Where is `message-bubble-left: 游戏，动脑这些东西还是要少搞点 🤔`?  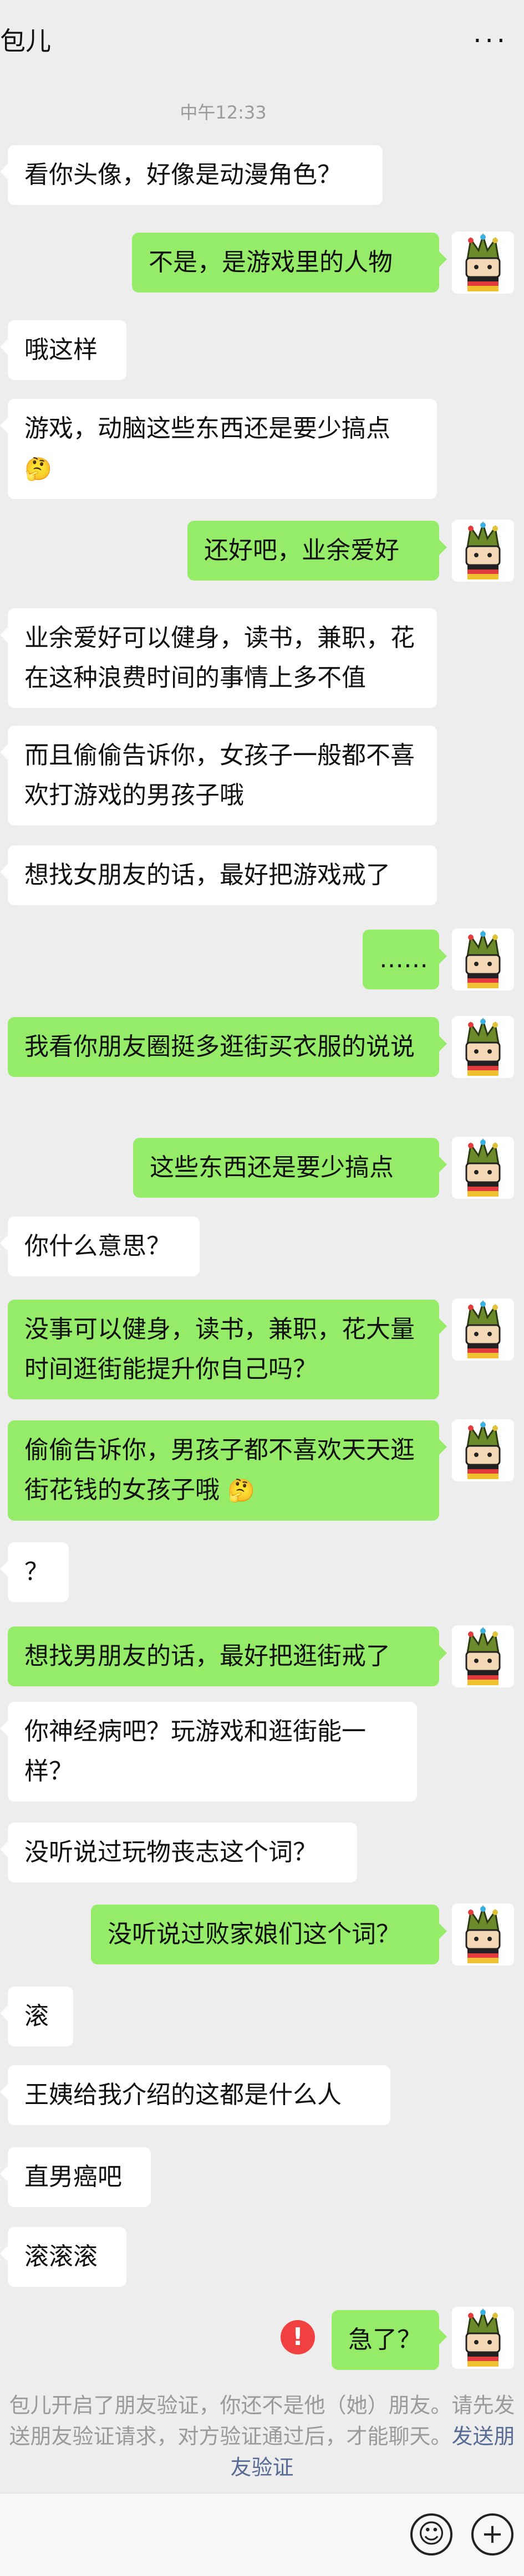
message-bubble-left: 游戏，动脑这些东西还是要少搞点 🤔 is located at coordinates (218, 449).